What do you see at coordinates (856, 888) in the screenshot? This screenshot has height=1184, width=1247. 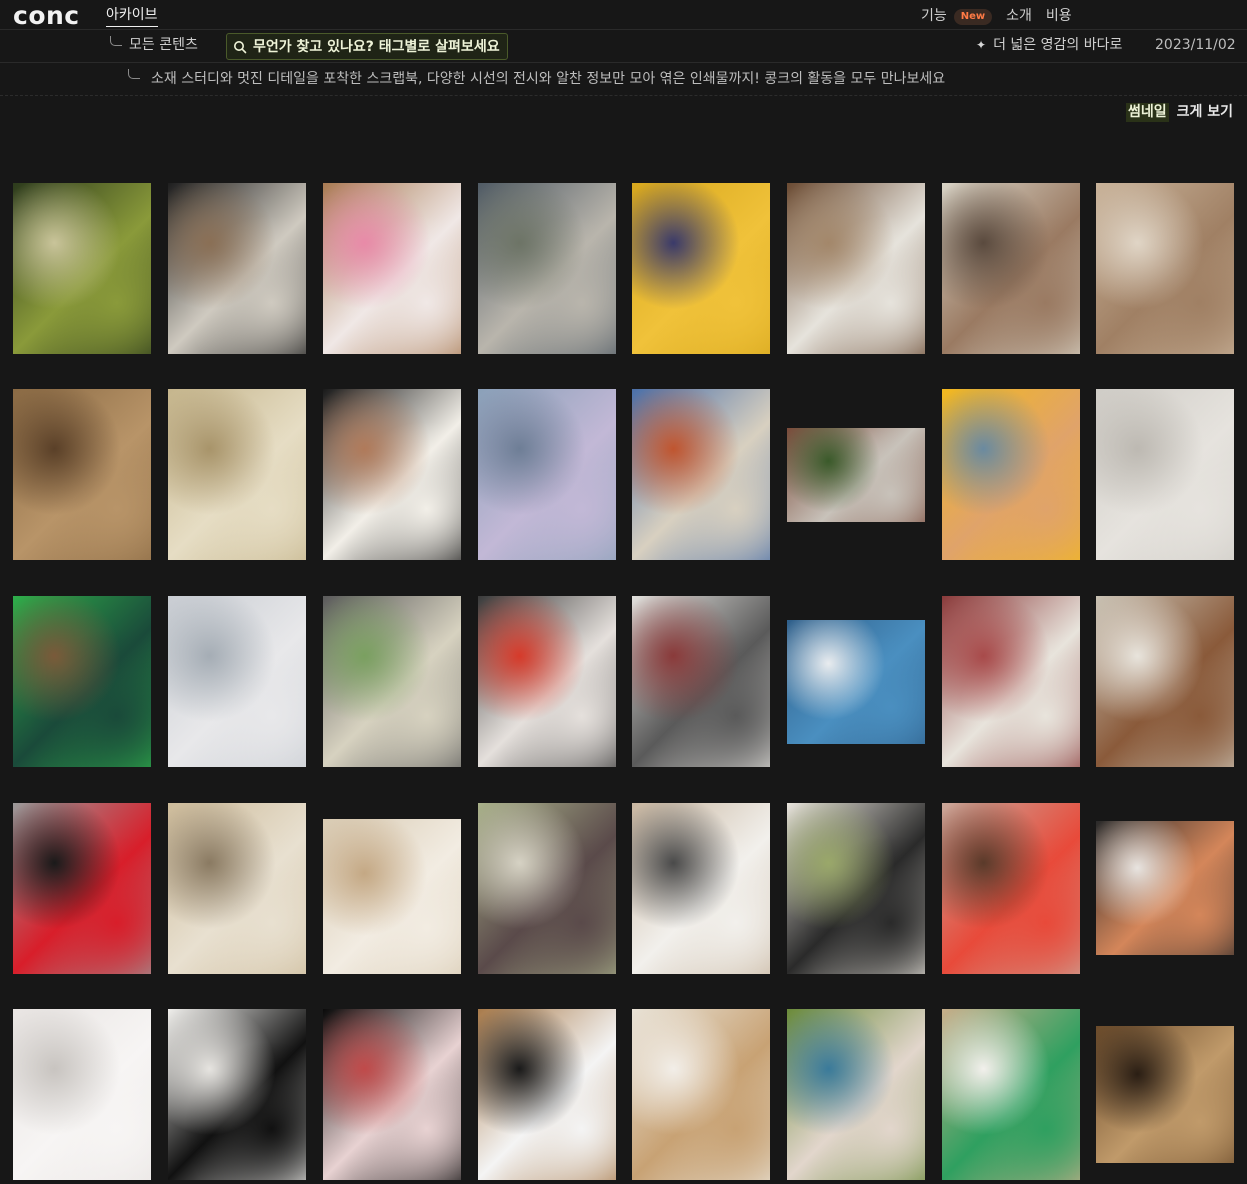 I see `thumbnail-magnifier-poster` at bounding box center [856, 888].